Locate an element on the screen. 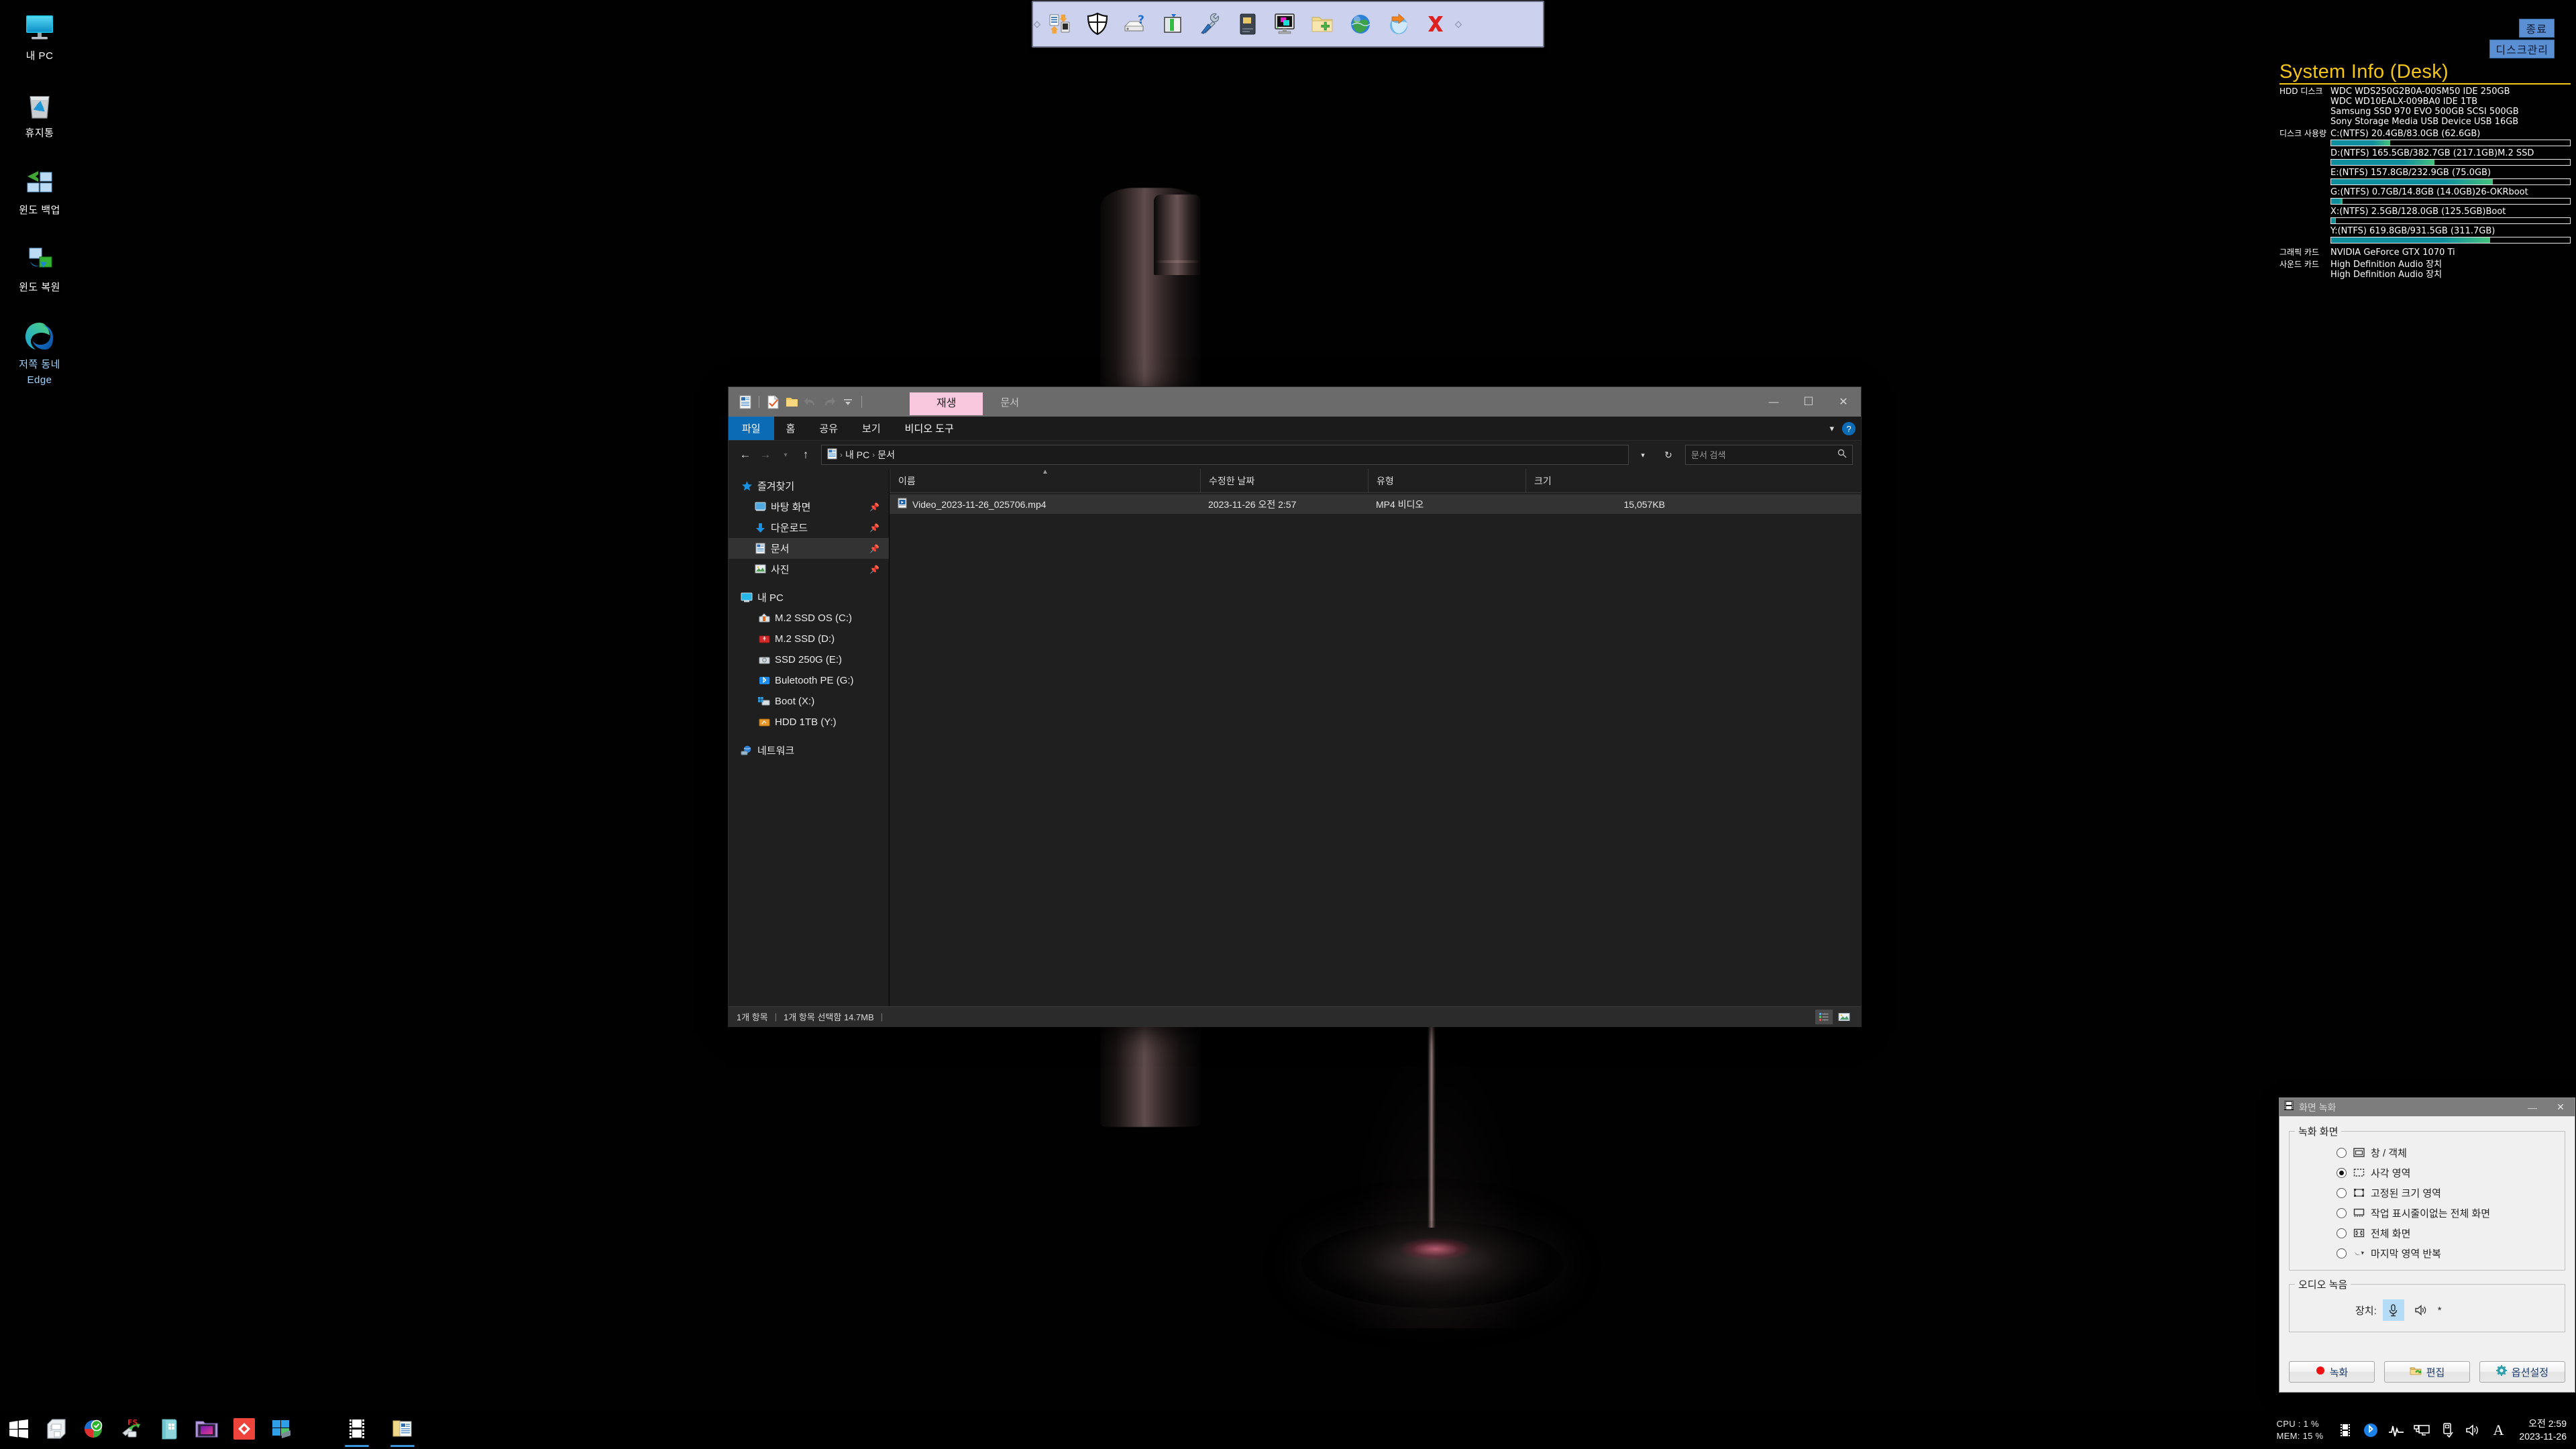  recorder-title-bar: 화면 녹화 — ✕ is located at coordinates (2427, 1107).